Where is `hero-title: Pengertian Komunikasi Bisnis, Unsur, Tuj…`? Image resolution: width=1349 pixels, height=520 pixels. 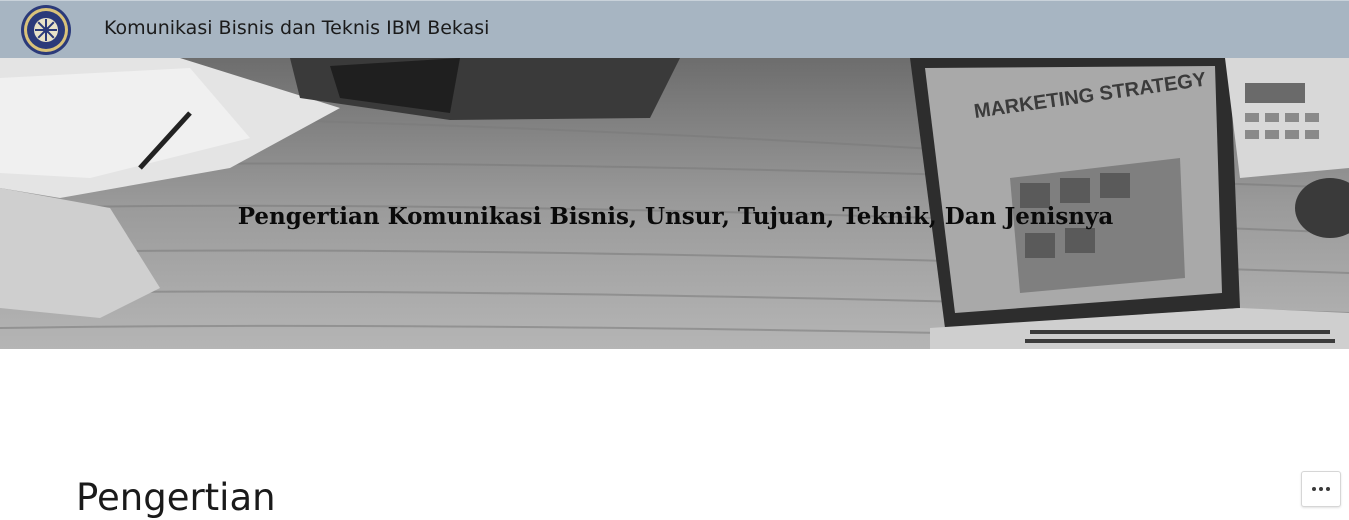 hero-title: Pengertian Komunikasi Bisnis, Unsur, Tuj… is located at coordinates (675, 217).